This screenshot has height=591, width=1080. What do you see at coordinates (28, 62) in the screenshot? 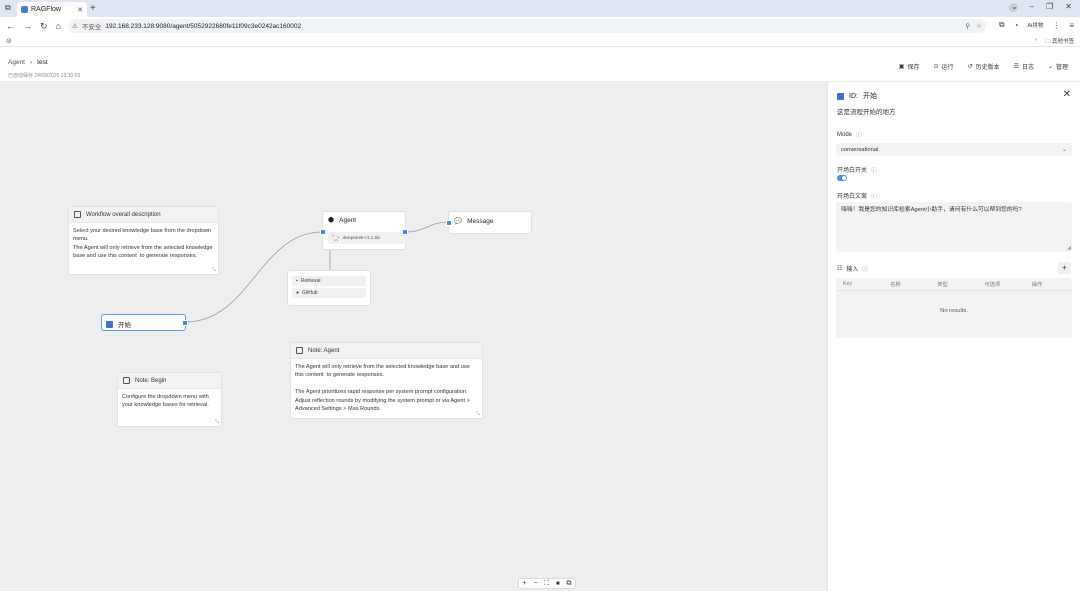
I see `breadcrumb: Agent › test` at bounding box center [28, 62].